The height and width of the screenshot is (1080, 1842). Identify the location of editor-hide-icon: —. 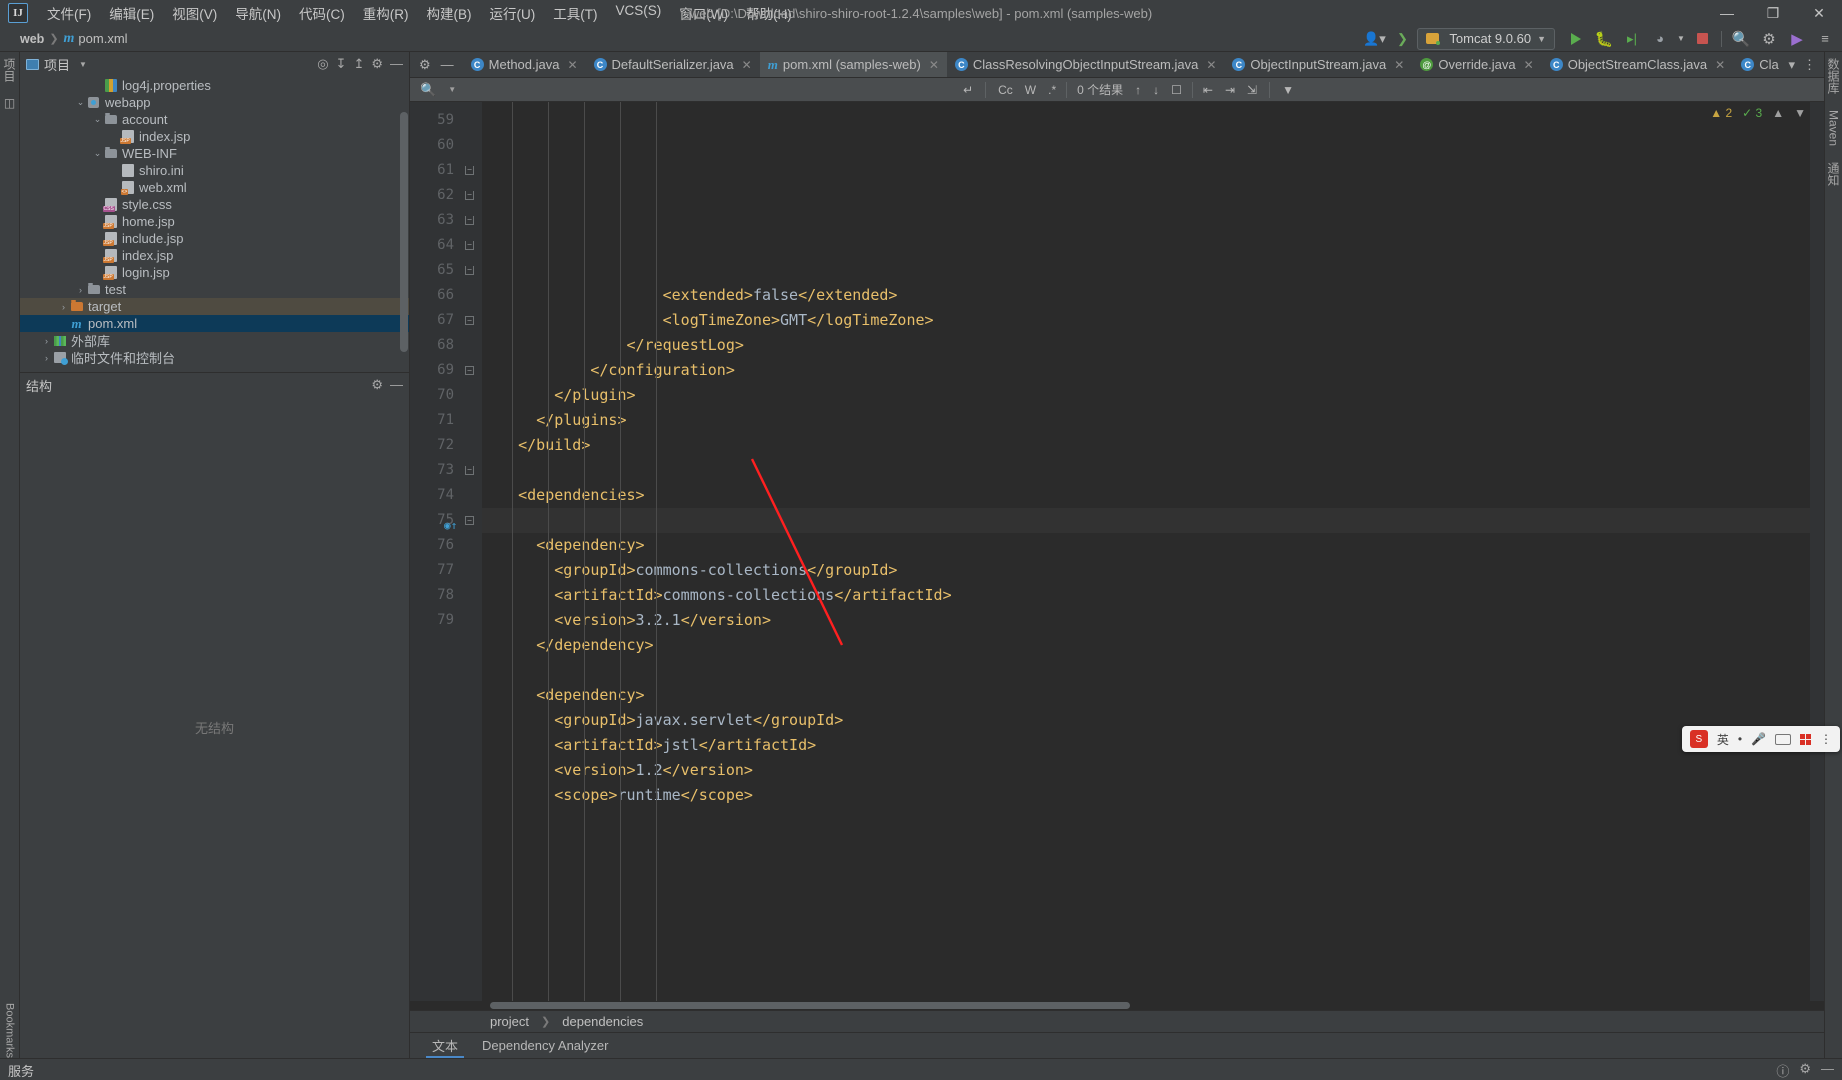
(447, 64).